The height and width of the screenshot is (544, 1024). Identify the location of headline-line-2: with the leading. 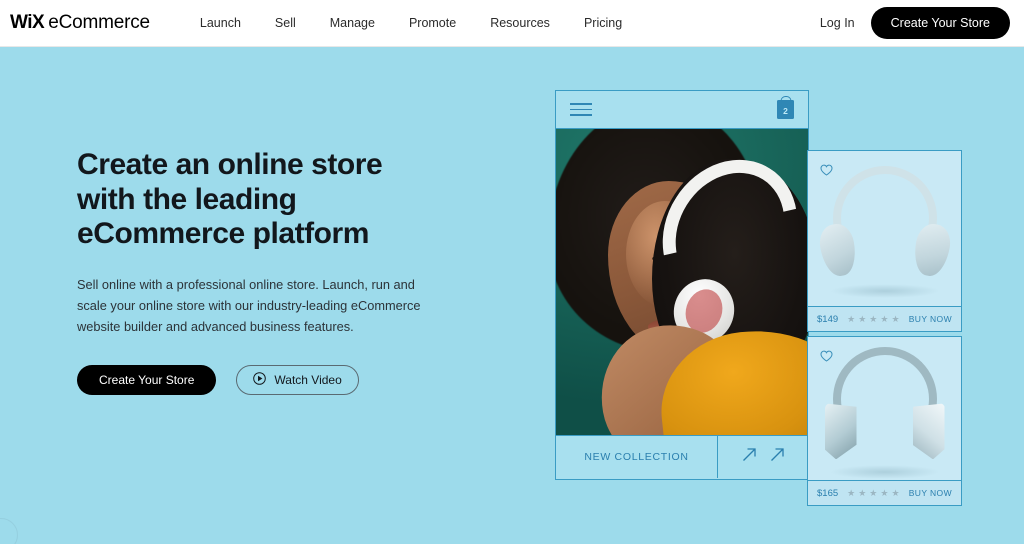
(187, 199).